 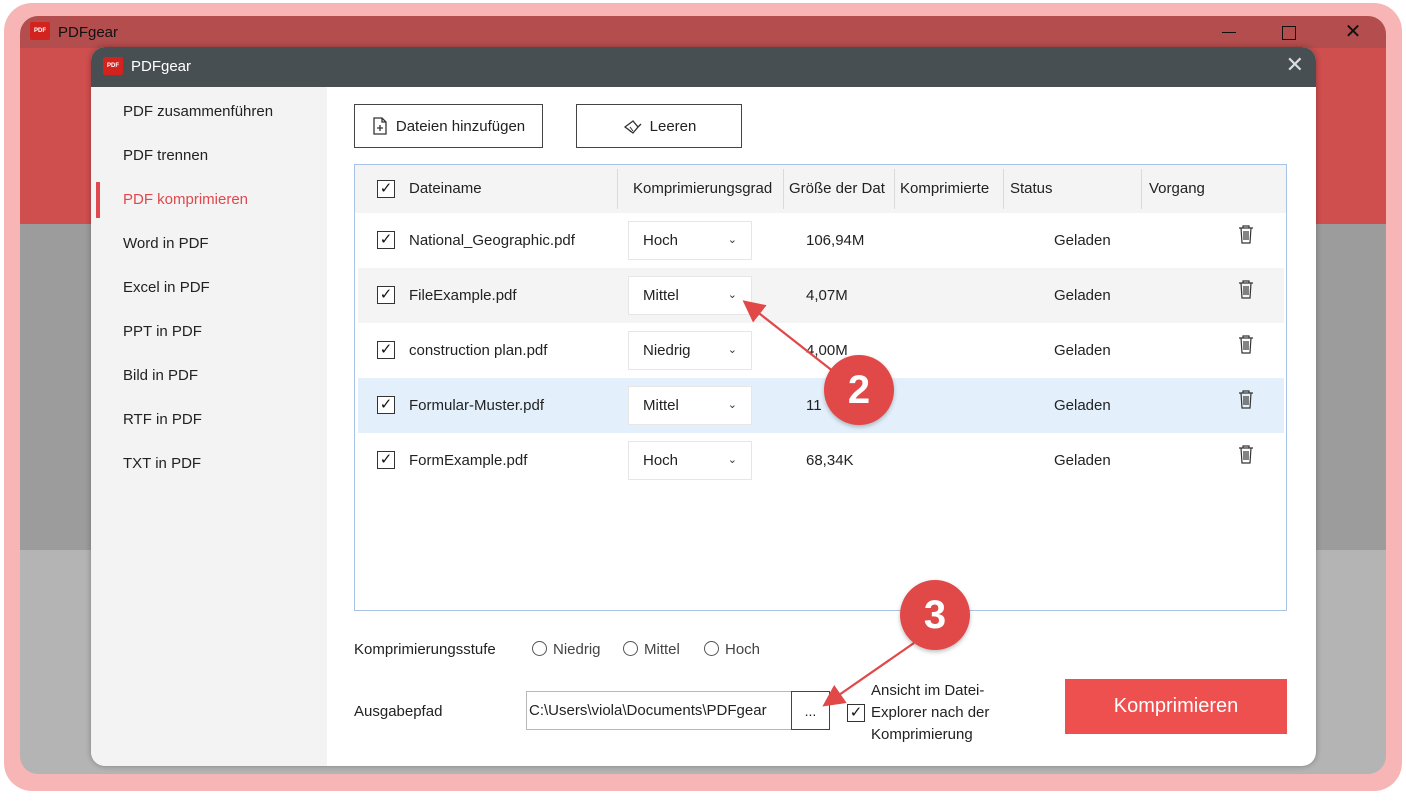 I want to click on step-badge-3: 3, so click(x=935, y=615).